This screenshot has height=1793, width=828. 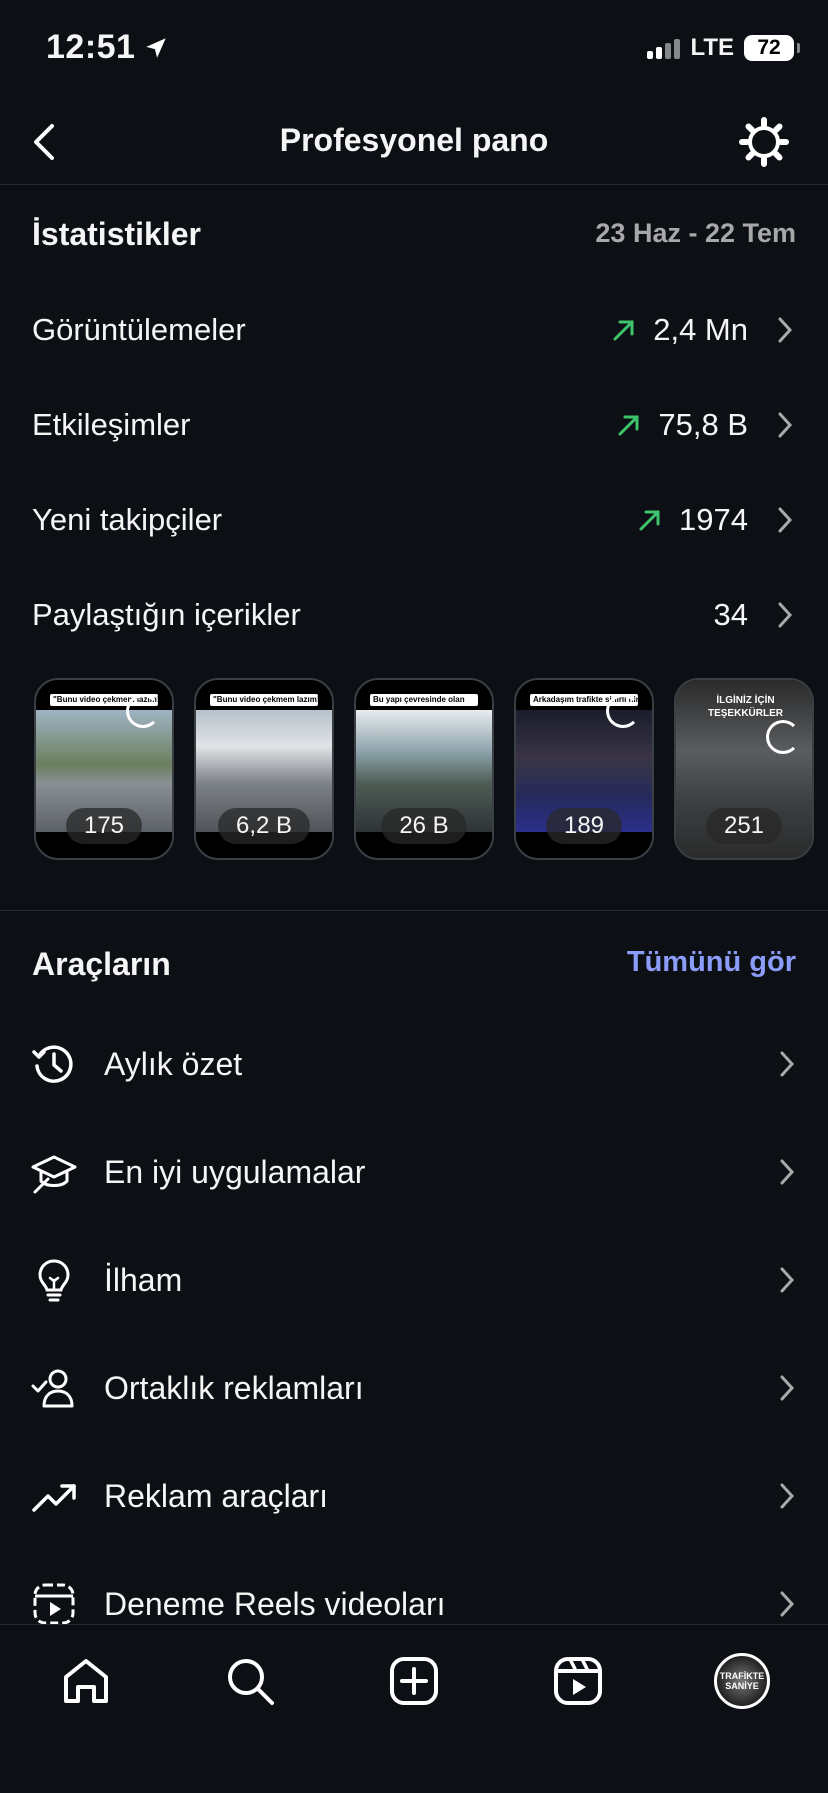 What do you see at coordinates (664, 48) in the screenshot?
I see `signal-icon` at bounding box center [664, 48].